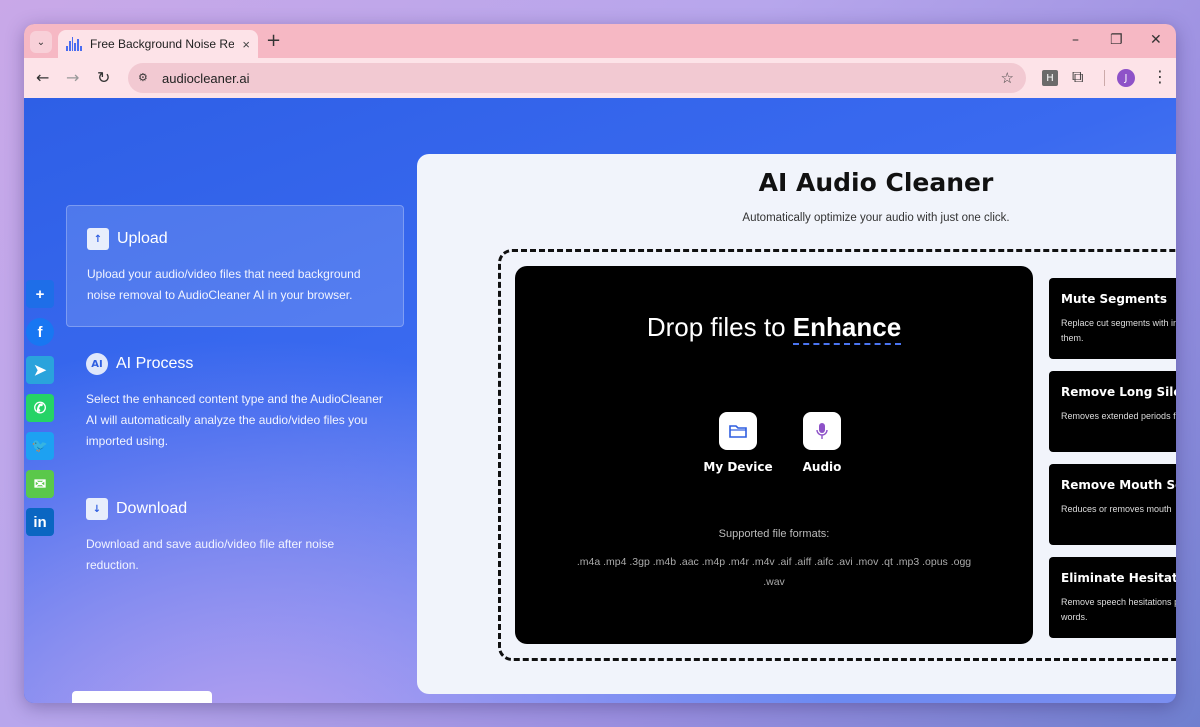 Image resolution: width=1200 pixels, height=727 pixels. What do you see at coordinates (1075, 40) in the screenshot?
I see `minimize-button: –` at bounding box center [1075, 40].